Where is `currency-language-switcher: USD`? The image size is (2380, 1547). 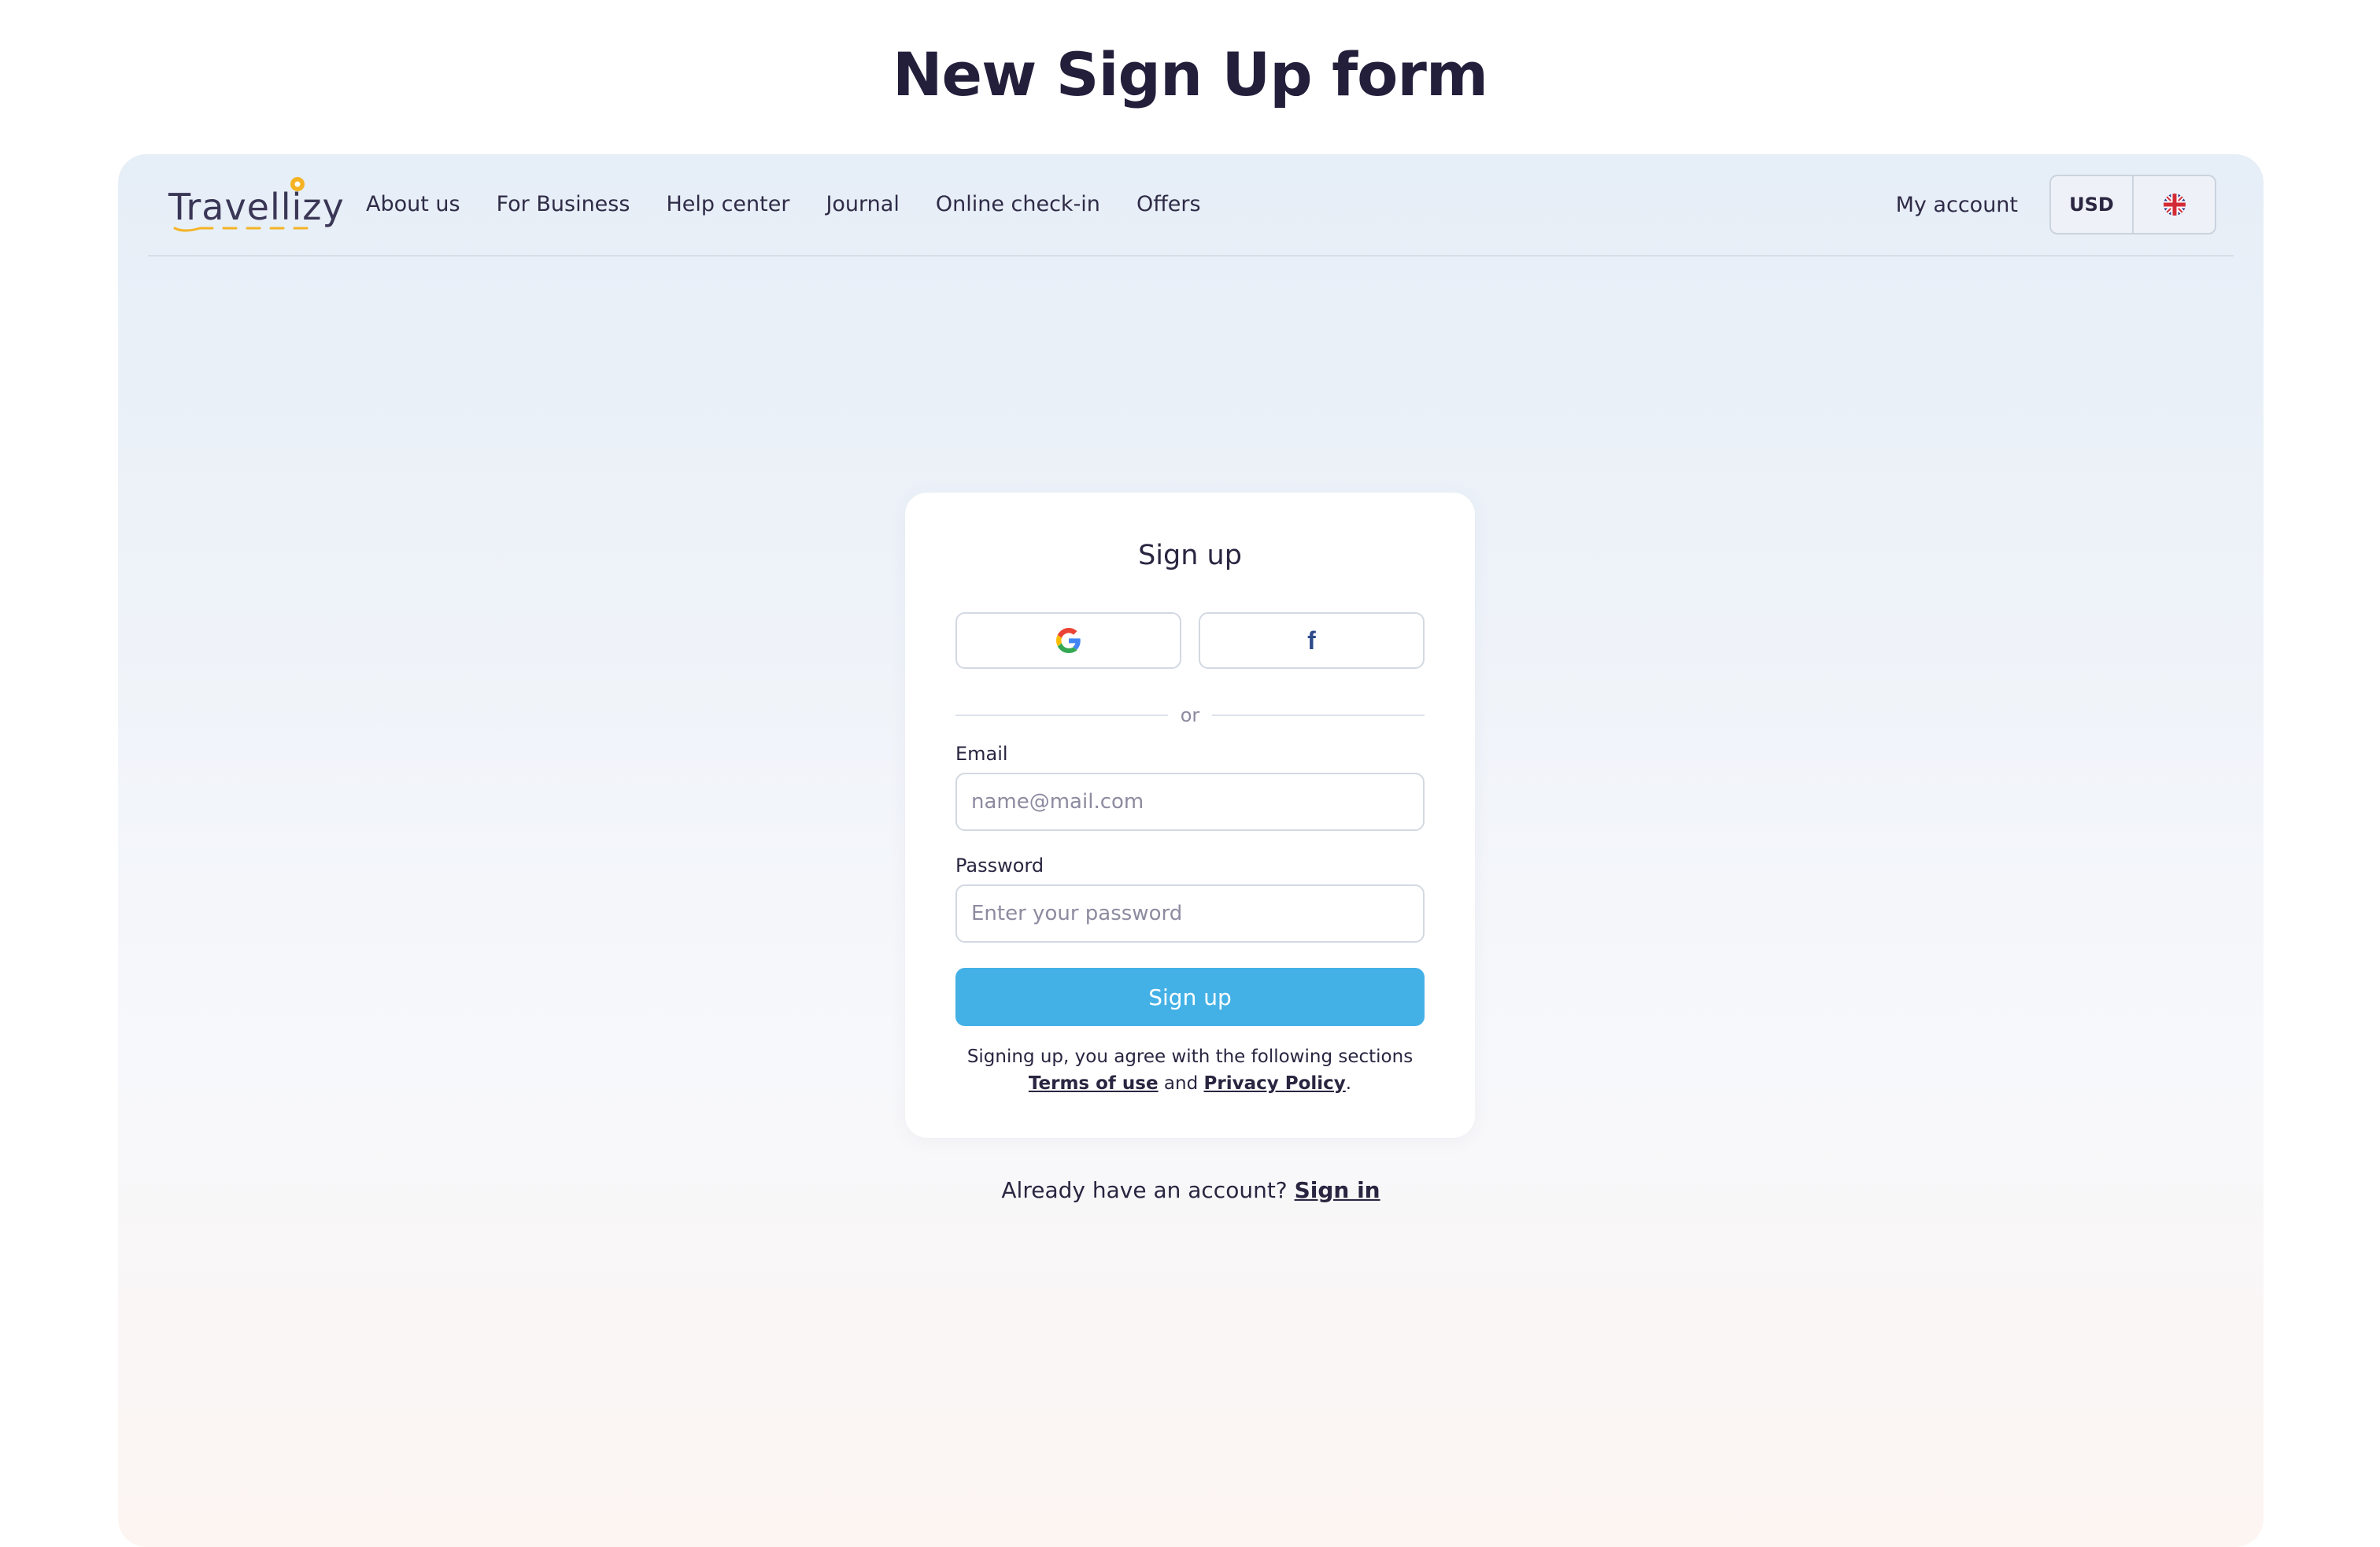 currency-language-switcher: USD is located at coordinates (2132, 204).